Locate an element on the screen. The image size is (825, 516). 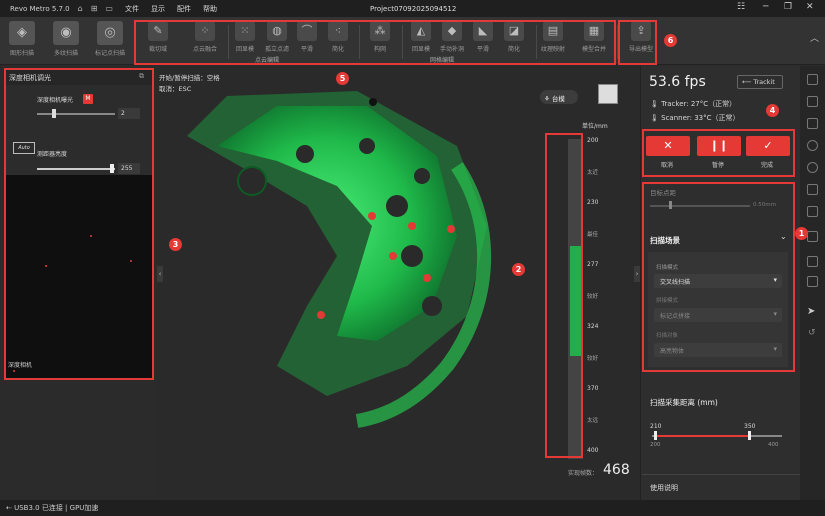
tracker-temperature: 🌡 Tracker: 27°C（正常） is located at coordinates (693, 104).